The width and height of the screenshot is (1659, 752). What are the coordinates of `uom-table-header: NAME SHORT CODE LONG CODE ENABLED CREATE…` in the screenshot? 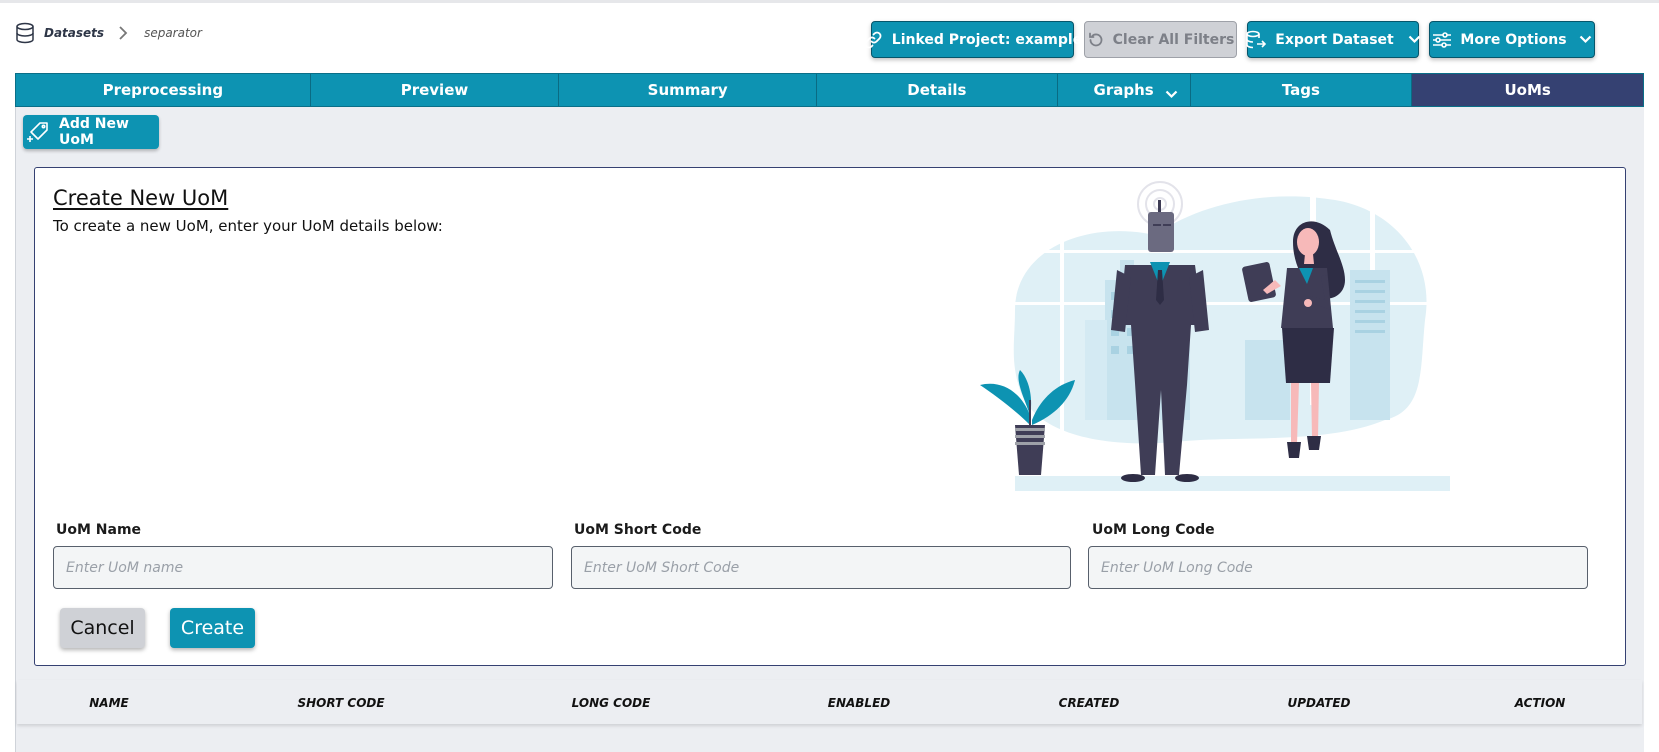 It's located at (829, 702).